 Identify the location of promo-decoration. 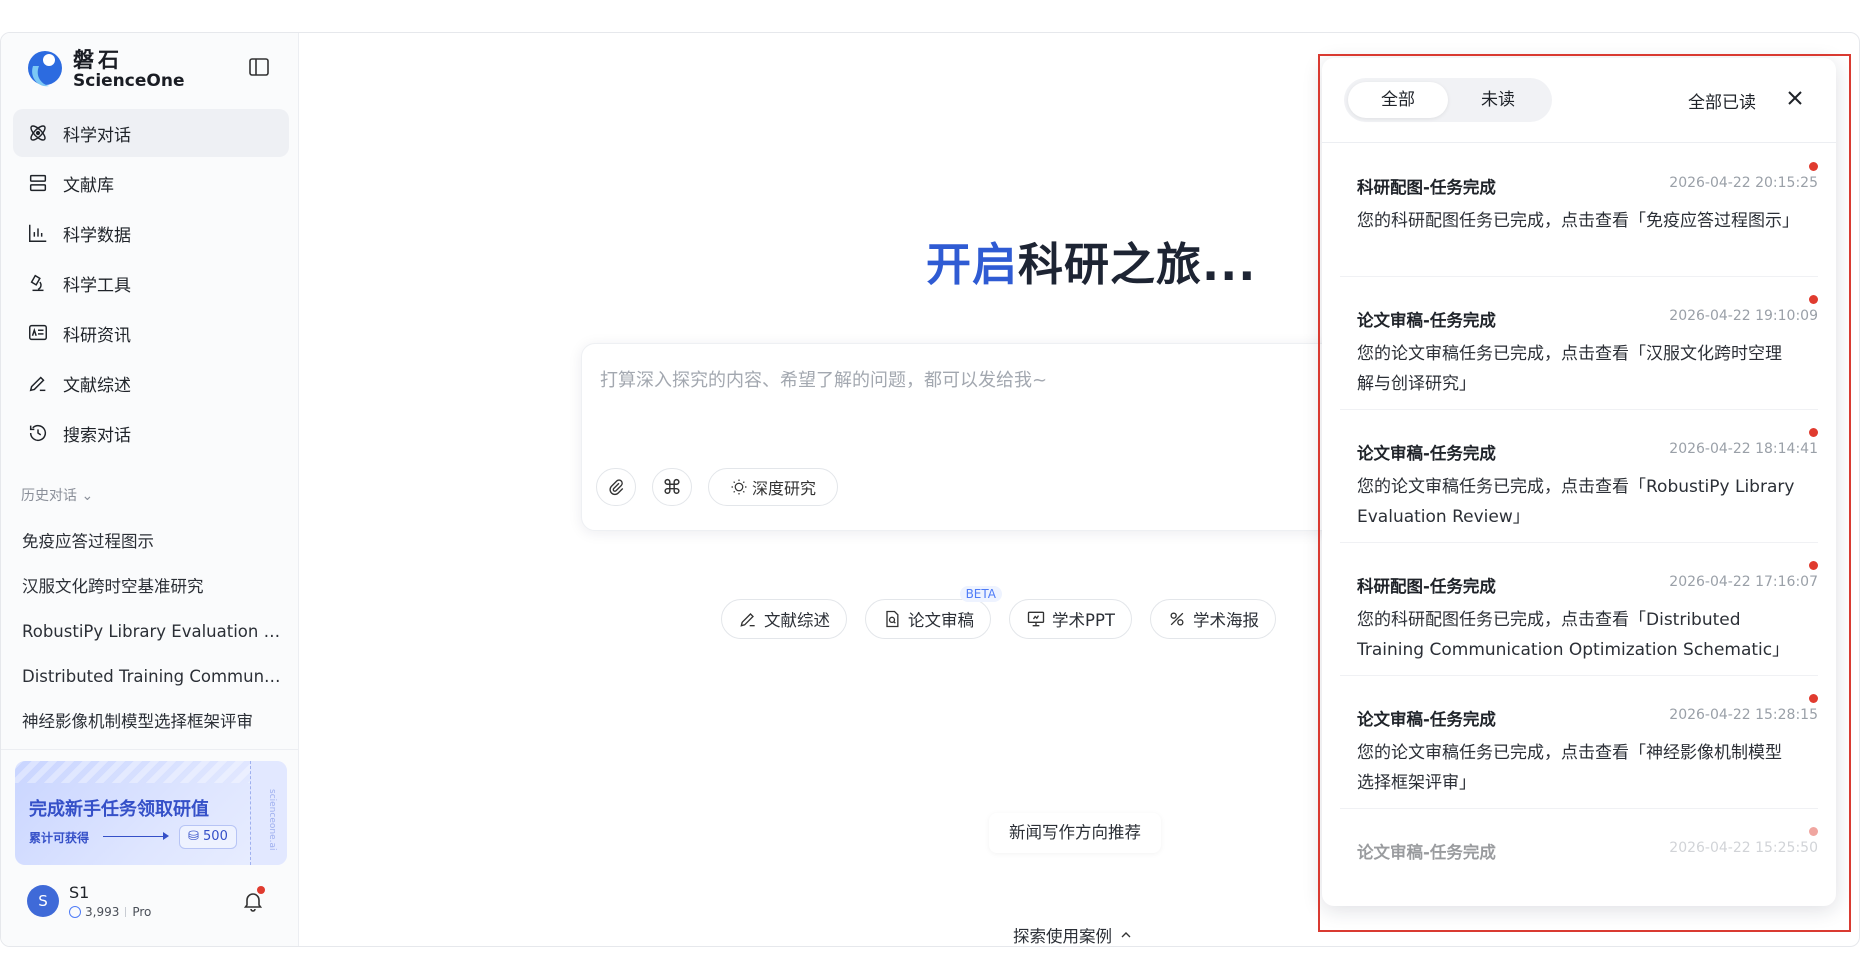
(151, 772).